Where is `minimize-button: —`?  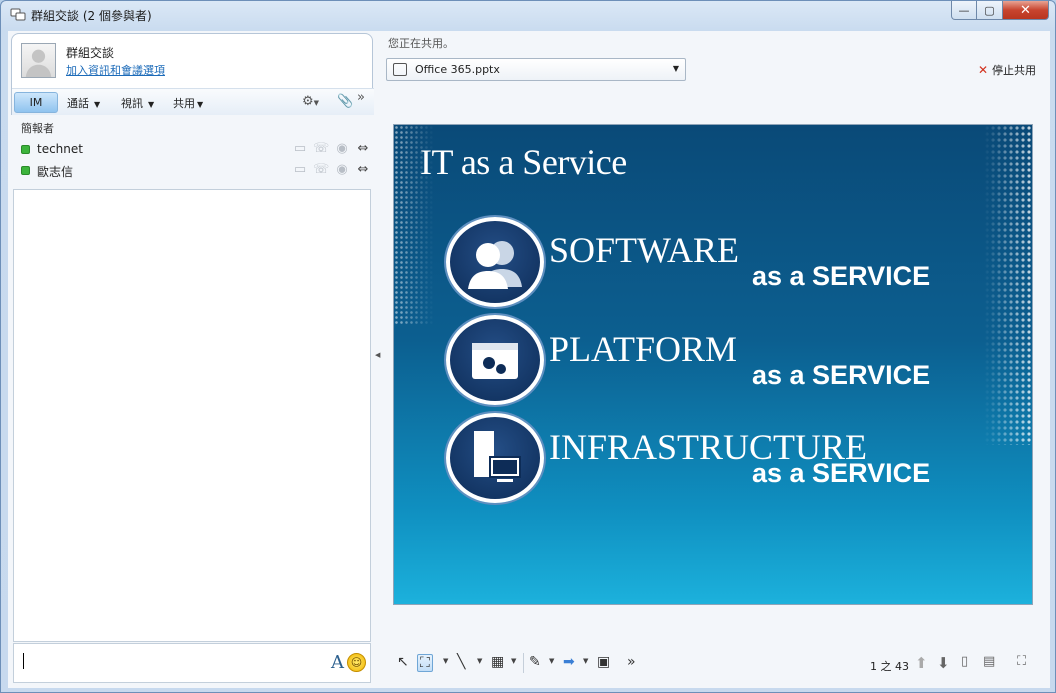
minimize-button: — is located at coordinates (964, 10).